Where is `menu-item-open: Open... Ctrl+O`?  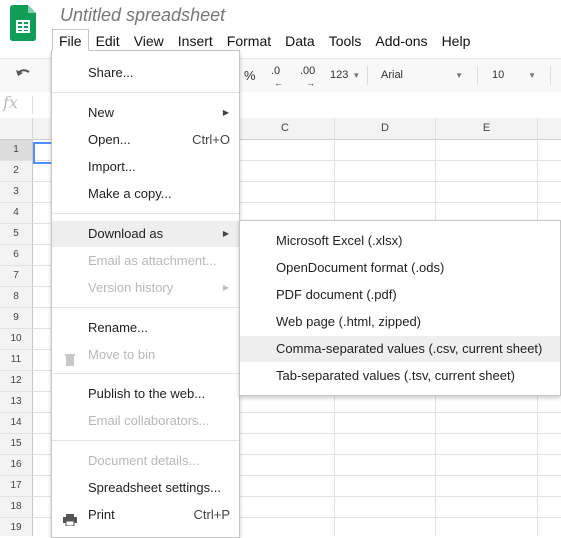
menu-item-open: Open... Ctrl+O is located at coordinates (145, 140).